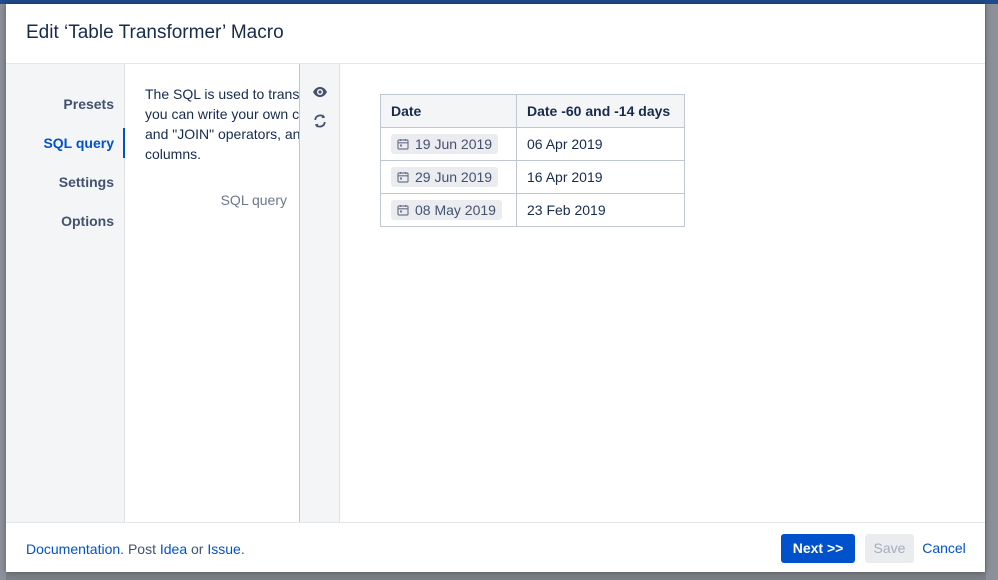  I want to click on footer-text: ., so click(242, 549).